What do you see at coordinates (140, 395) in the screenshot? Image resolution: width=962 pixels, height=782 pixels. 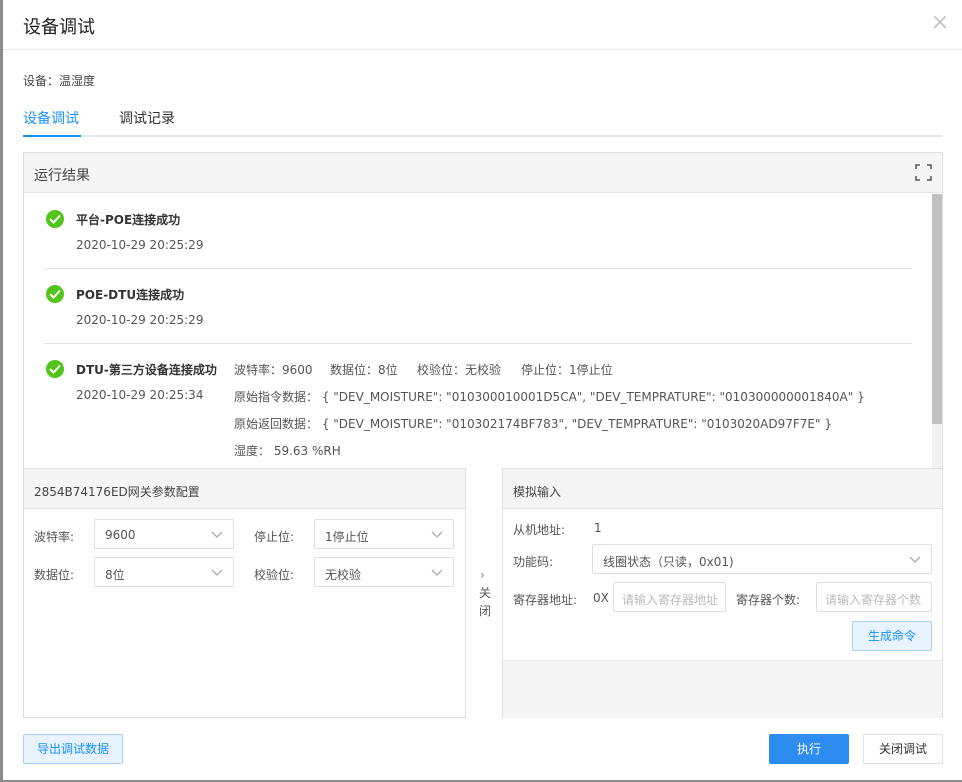 I see `result-time: 2020-10-29 20:25:34` at bounding box center [140, 395].